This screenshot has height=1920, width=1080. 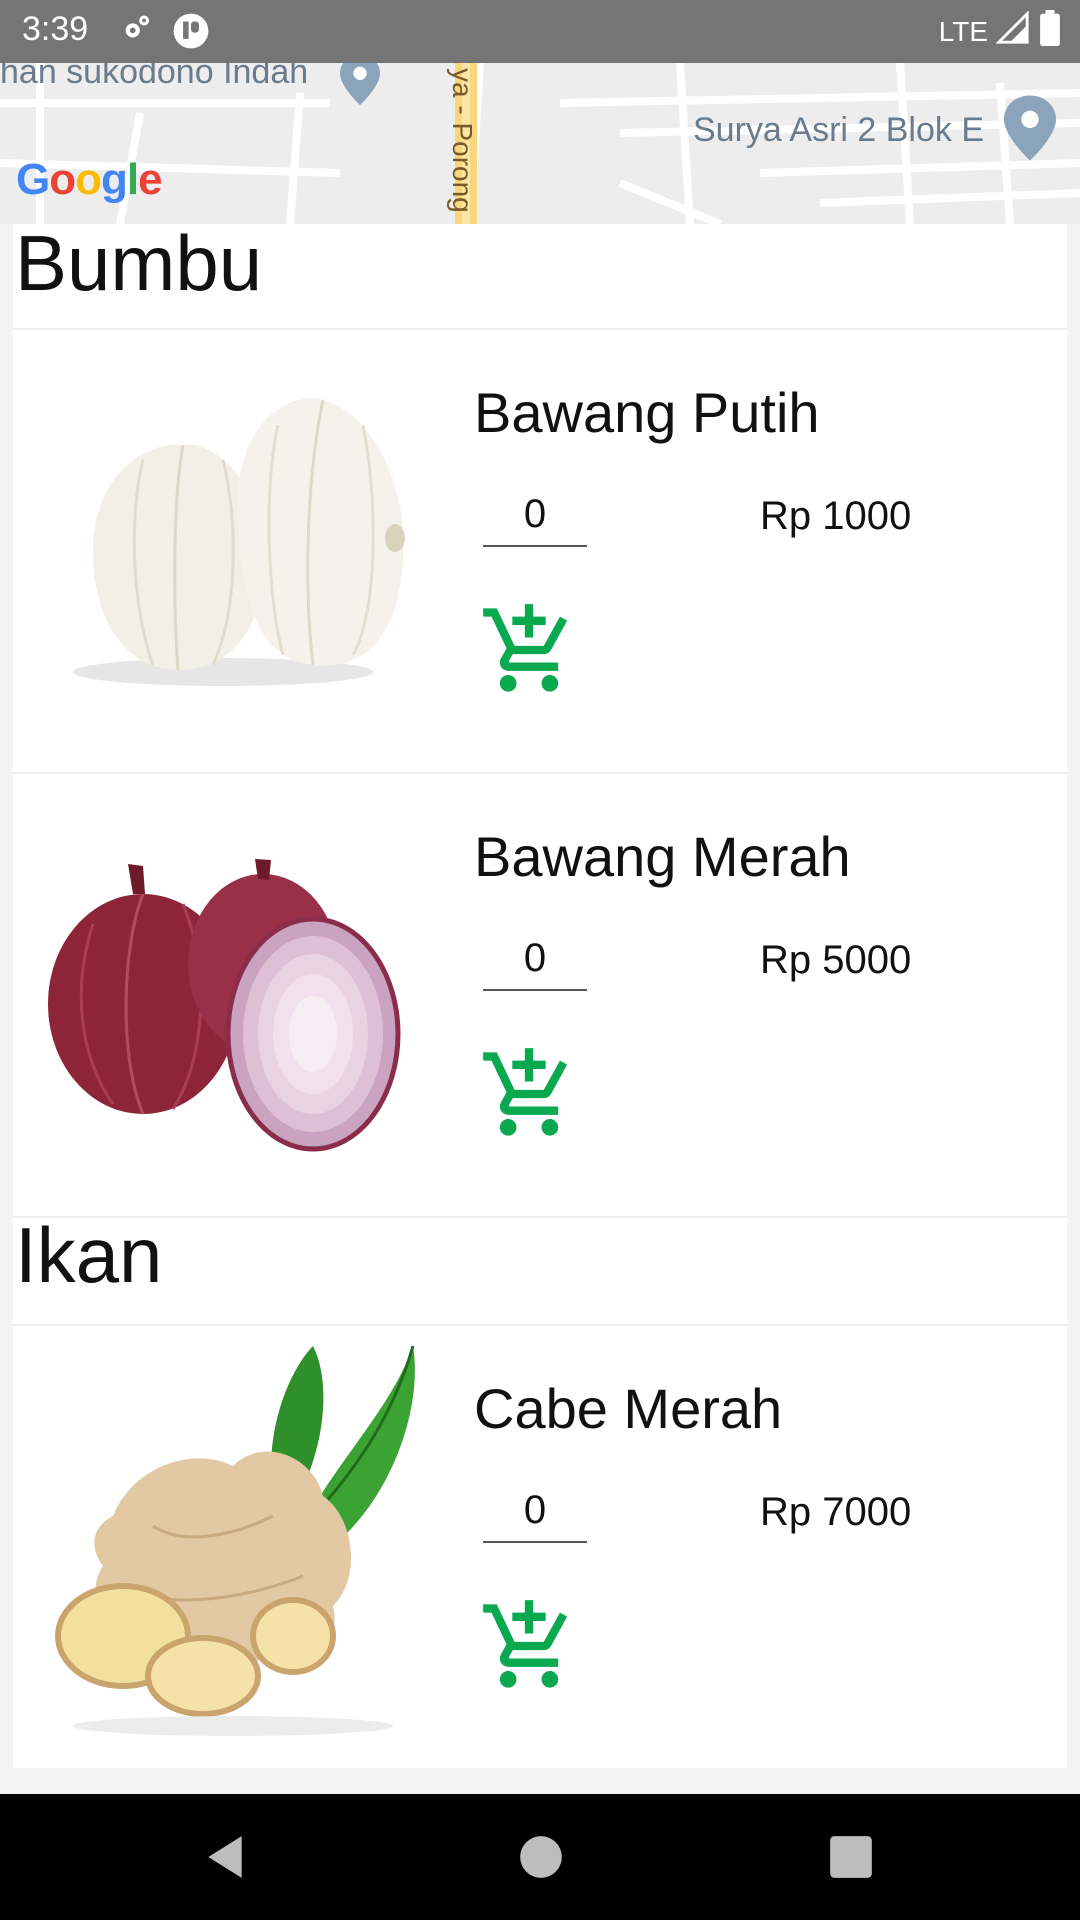 What do you see at coordinates (839, 130) in the screenshot?
I see `map-label: Surya Asri 2 Blok E` at bounding box center [839, 130].